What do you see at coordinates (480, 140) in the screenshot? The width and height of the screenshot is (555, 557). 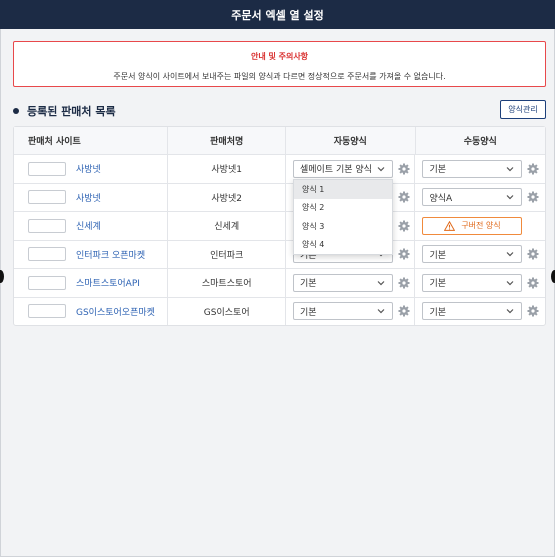 I see `header-manual-form: 수동양식` at bounding box center [480, 140].